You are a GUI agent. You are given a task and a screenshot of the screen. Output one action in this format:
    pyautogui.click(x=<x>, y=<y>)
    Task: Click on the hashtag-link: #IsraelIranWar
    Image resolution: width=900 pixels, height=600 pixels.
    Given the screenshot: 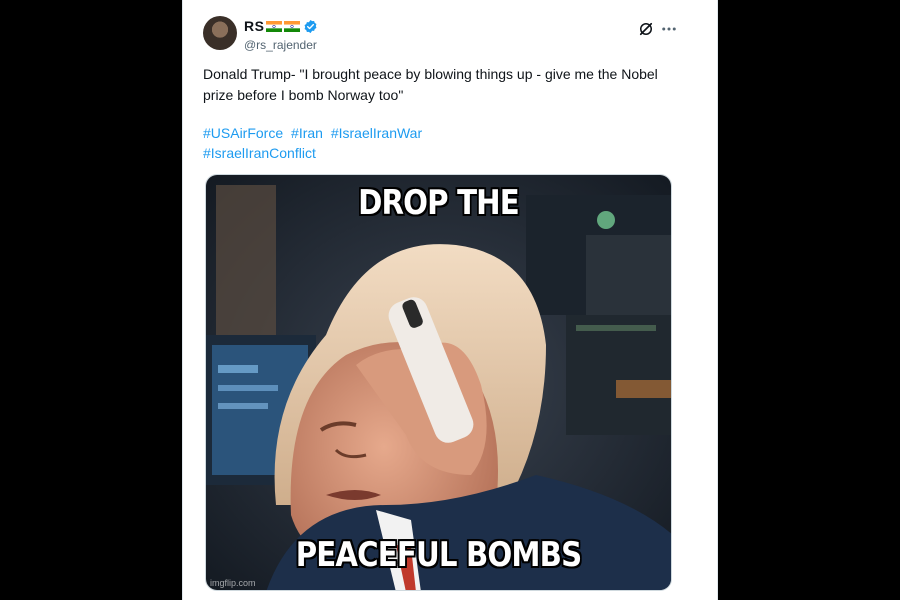 What is the action you would take?
    pyautogui.click(x=376, y=133)
    